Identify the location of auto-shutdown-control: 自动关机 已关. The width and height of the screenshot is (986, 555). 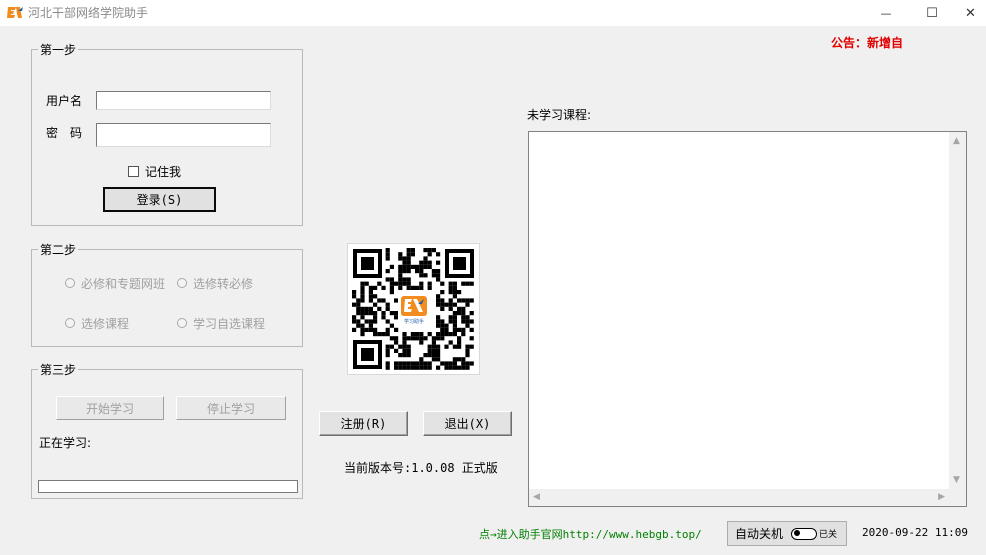
(787, 533).